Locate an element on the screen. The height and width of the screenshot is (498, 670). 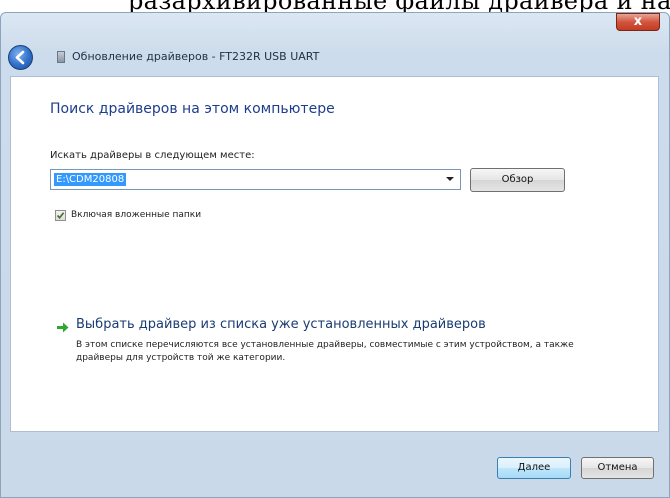
include-subfolders-checkbox is located at coordinates (60, 215).